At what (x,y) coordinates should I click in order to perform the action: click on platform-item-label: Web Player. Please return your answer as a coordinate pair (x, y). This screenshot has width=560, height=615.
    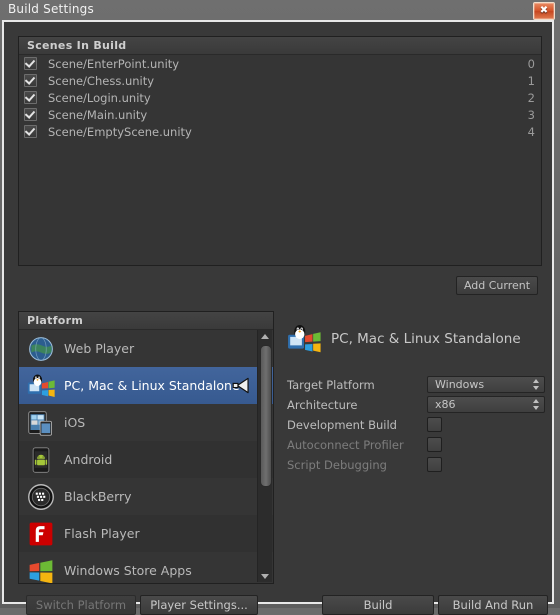
    Looking at the image, I should click on (99, 348).